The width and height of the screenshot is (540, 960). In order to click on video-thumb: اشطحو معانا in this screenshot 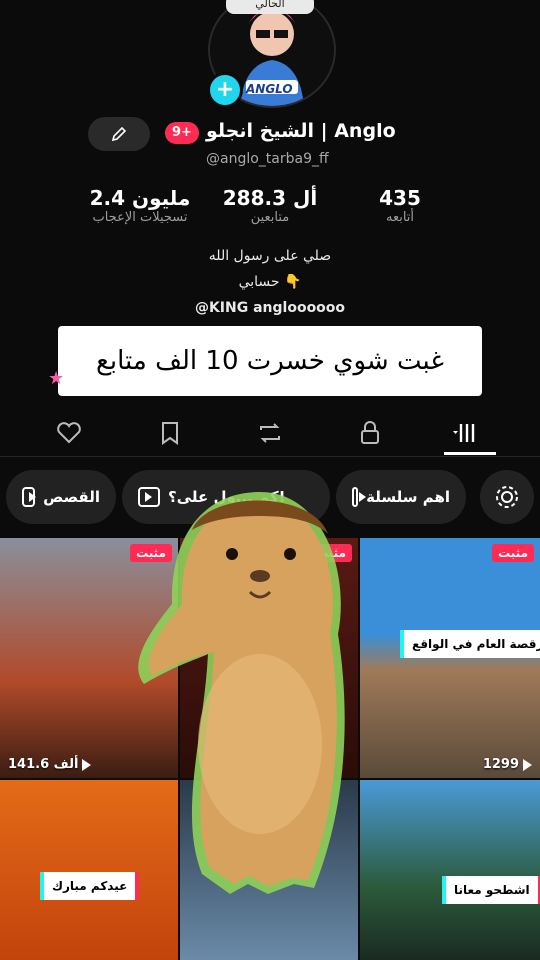, I will do `click(450, 870)`.